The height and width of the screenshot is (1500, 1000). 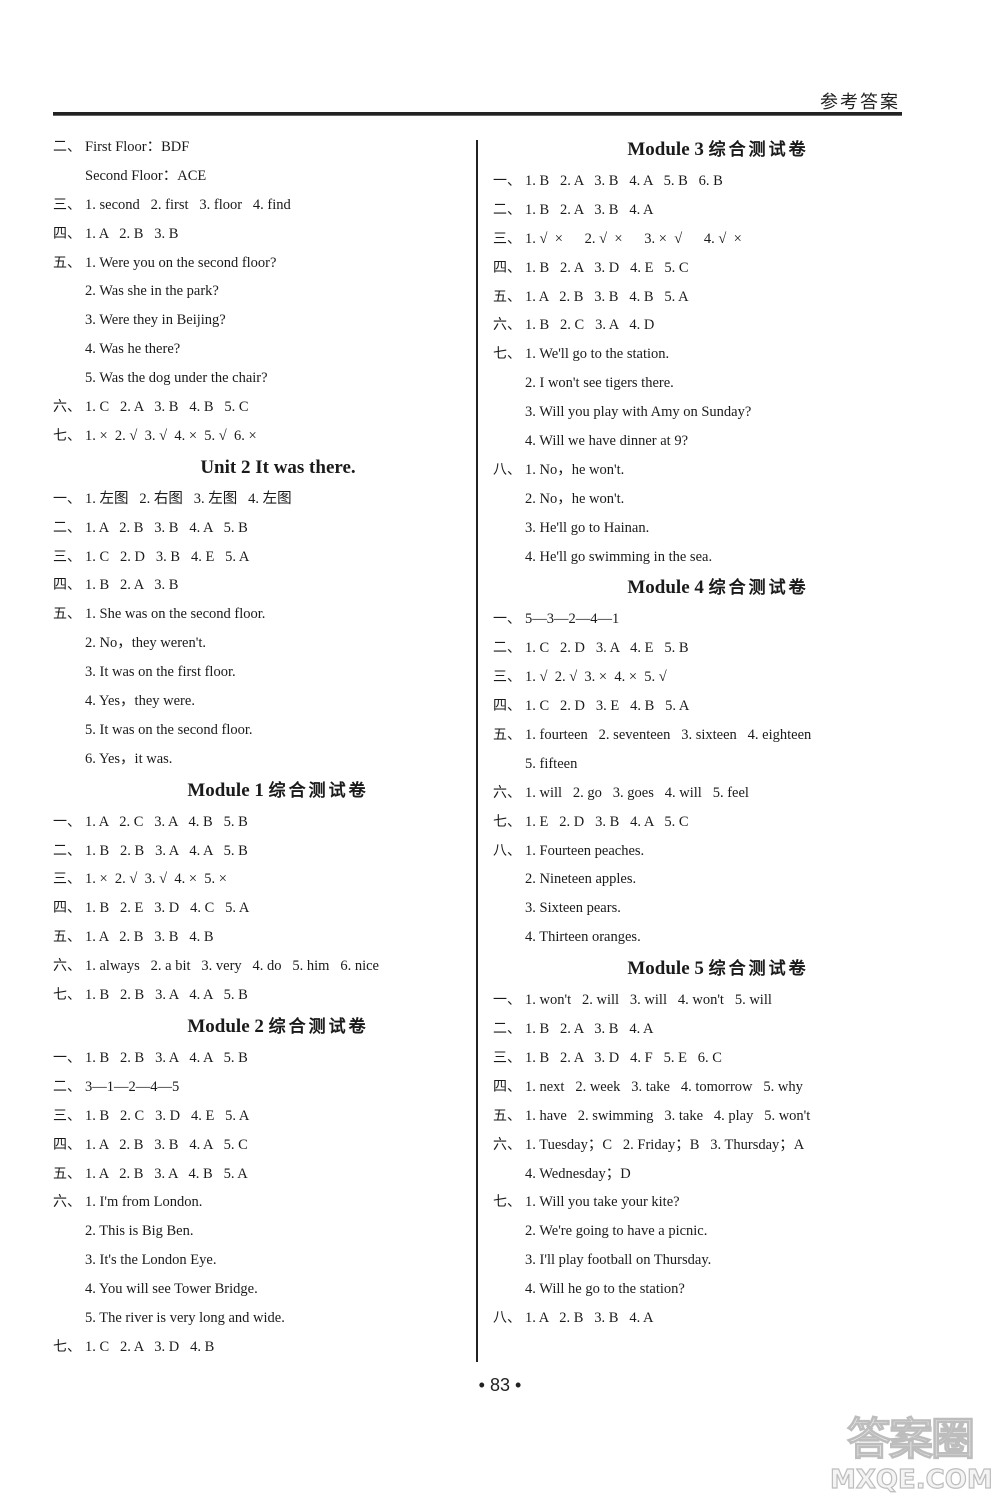 What do you see at coordinates (263, 672) in the screenshot?
I see `answer-line: 3. It was on the first floor.` at bounding box center [263, 672].